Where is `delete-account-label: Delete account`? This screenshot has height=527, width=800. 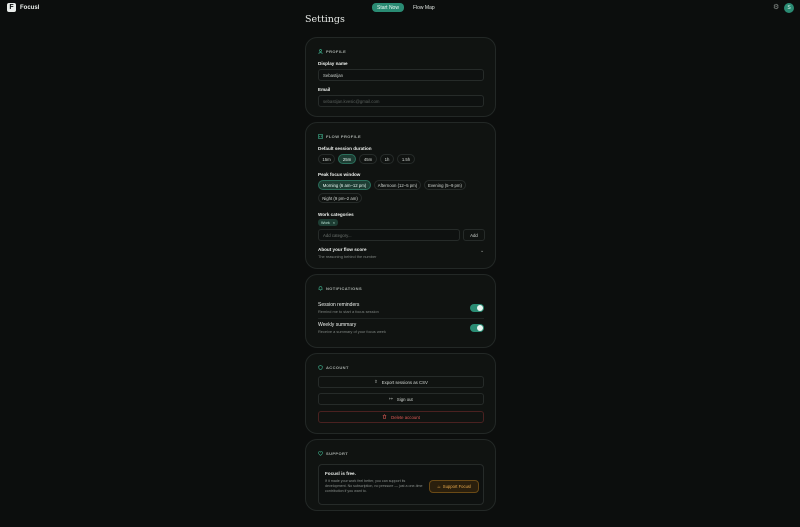
delete-account-label: Delete account is located at coordinates (405, 417).